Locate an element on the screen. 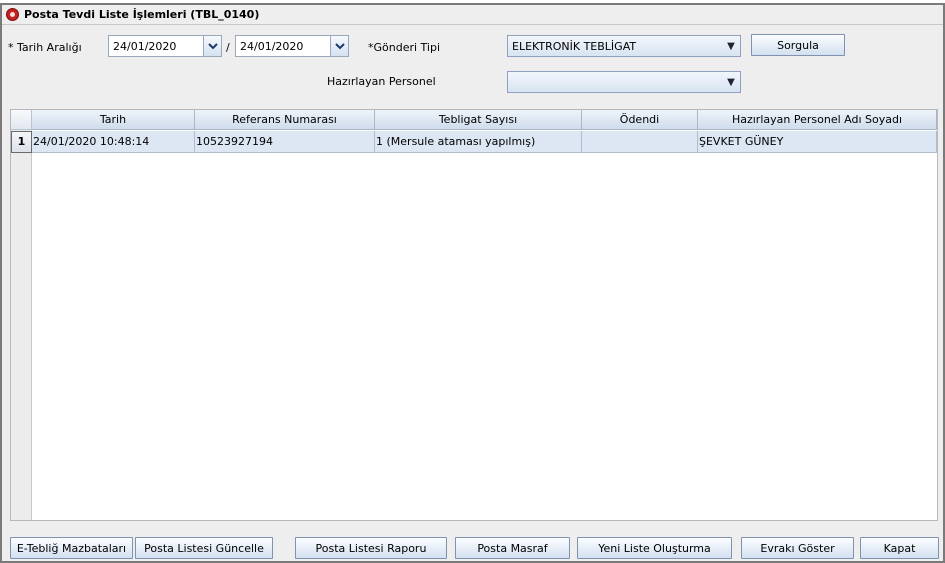 This screenshot has width=945, height=563. date-to-picker: 24/01/2020 is located at coordinates (292, 46).